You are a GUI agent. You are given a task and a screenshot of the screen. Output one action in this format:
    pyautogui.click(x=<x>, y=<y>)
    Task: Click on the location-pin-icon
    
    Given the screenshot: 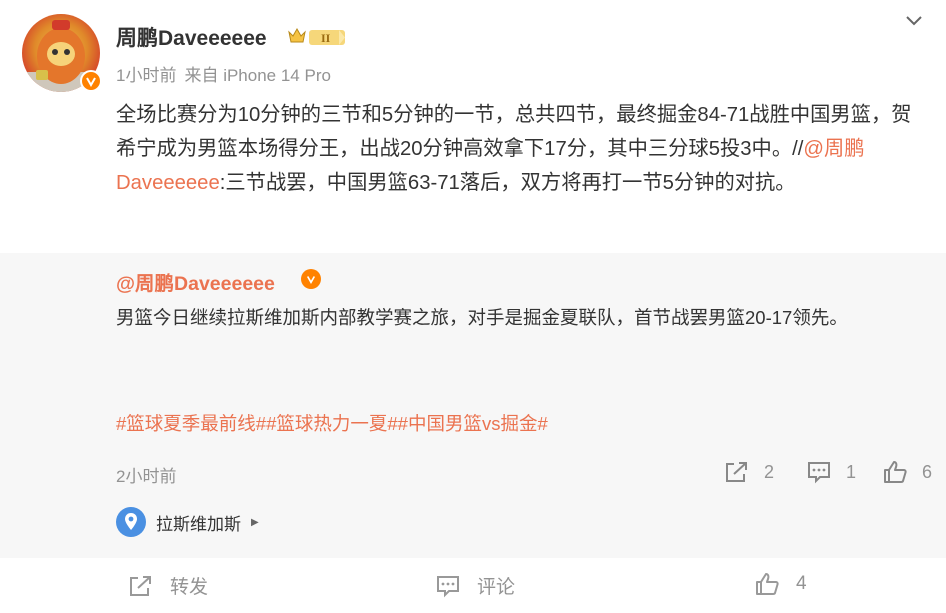 What is the action you would take?
    pyautogui.click(x=131, y=522)
    